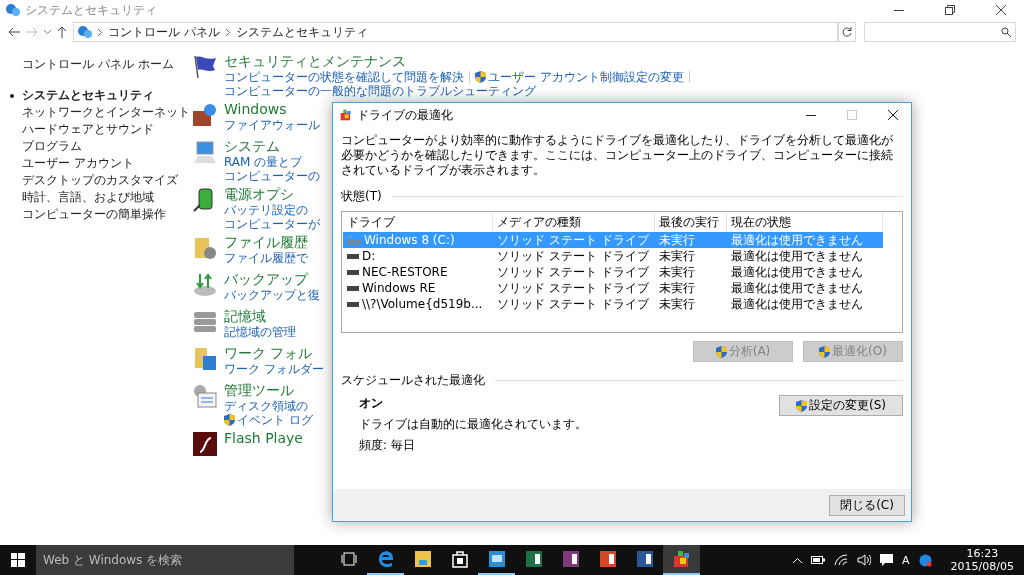 Image resolution: width=1024 pixels, height=575 pixels. What do you see at coordinates (570, 559) in the screenshot?
I see `notebook-app-icon` at bounding box center [570, 559].